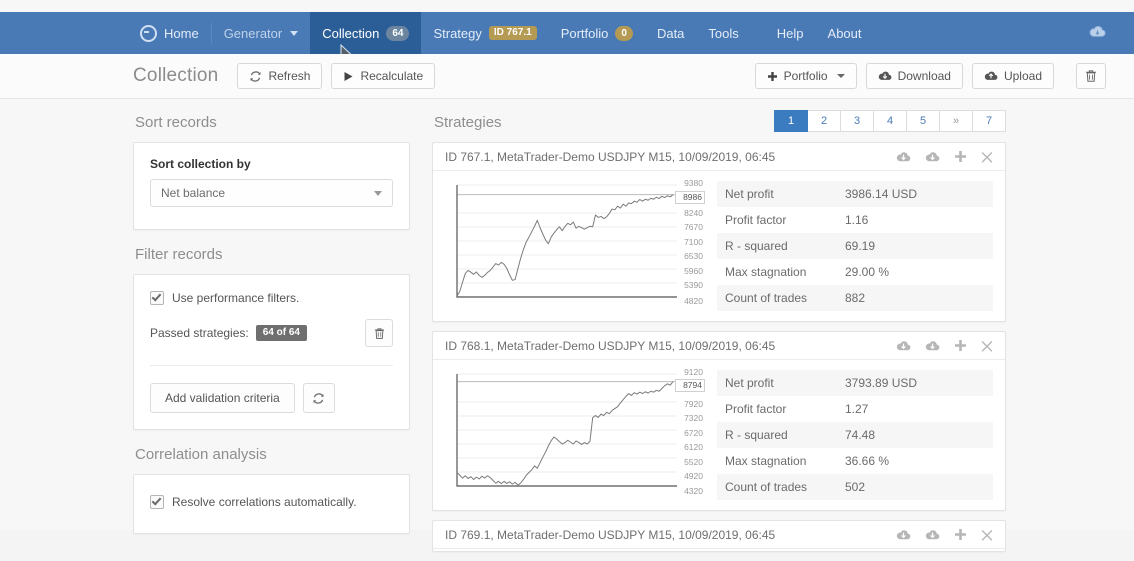 The height and width of the screenshot is (561, 1134). I want to click on page-button-2: 2, so click(824, 121).